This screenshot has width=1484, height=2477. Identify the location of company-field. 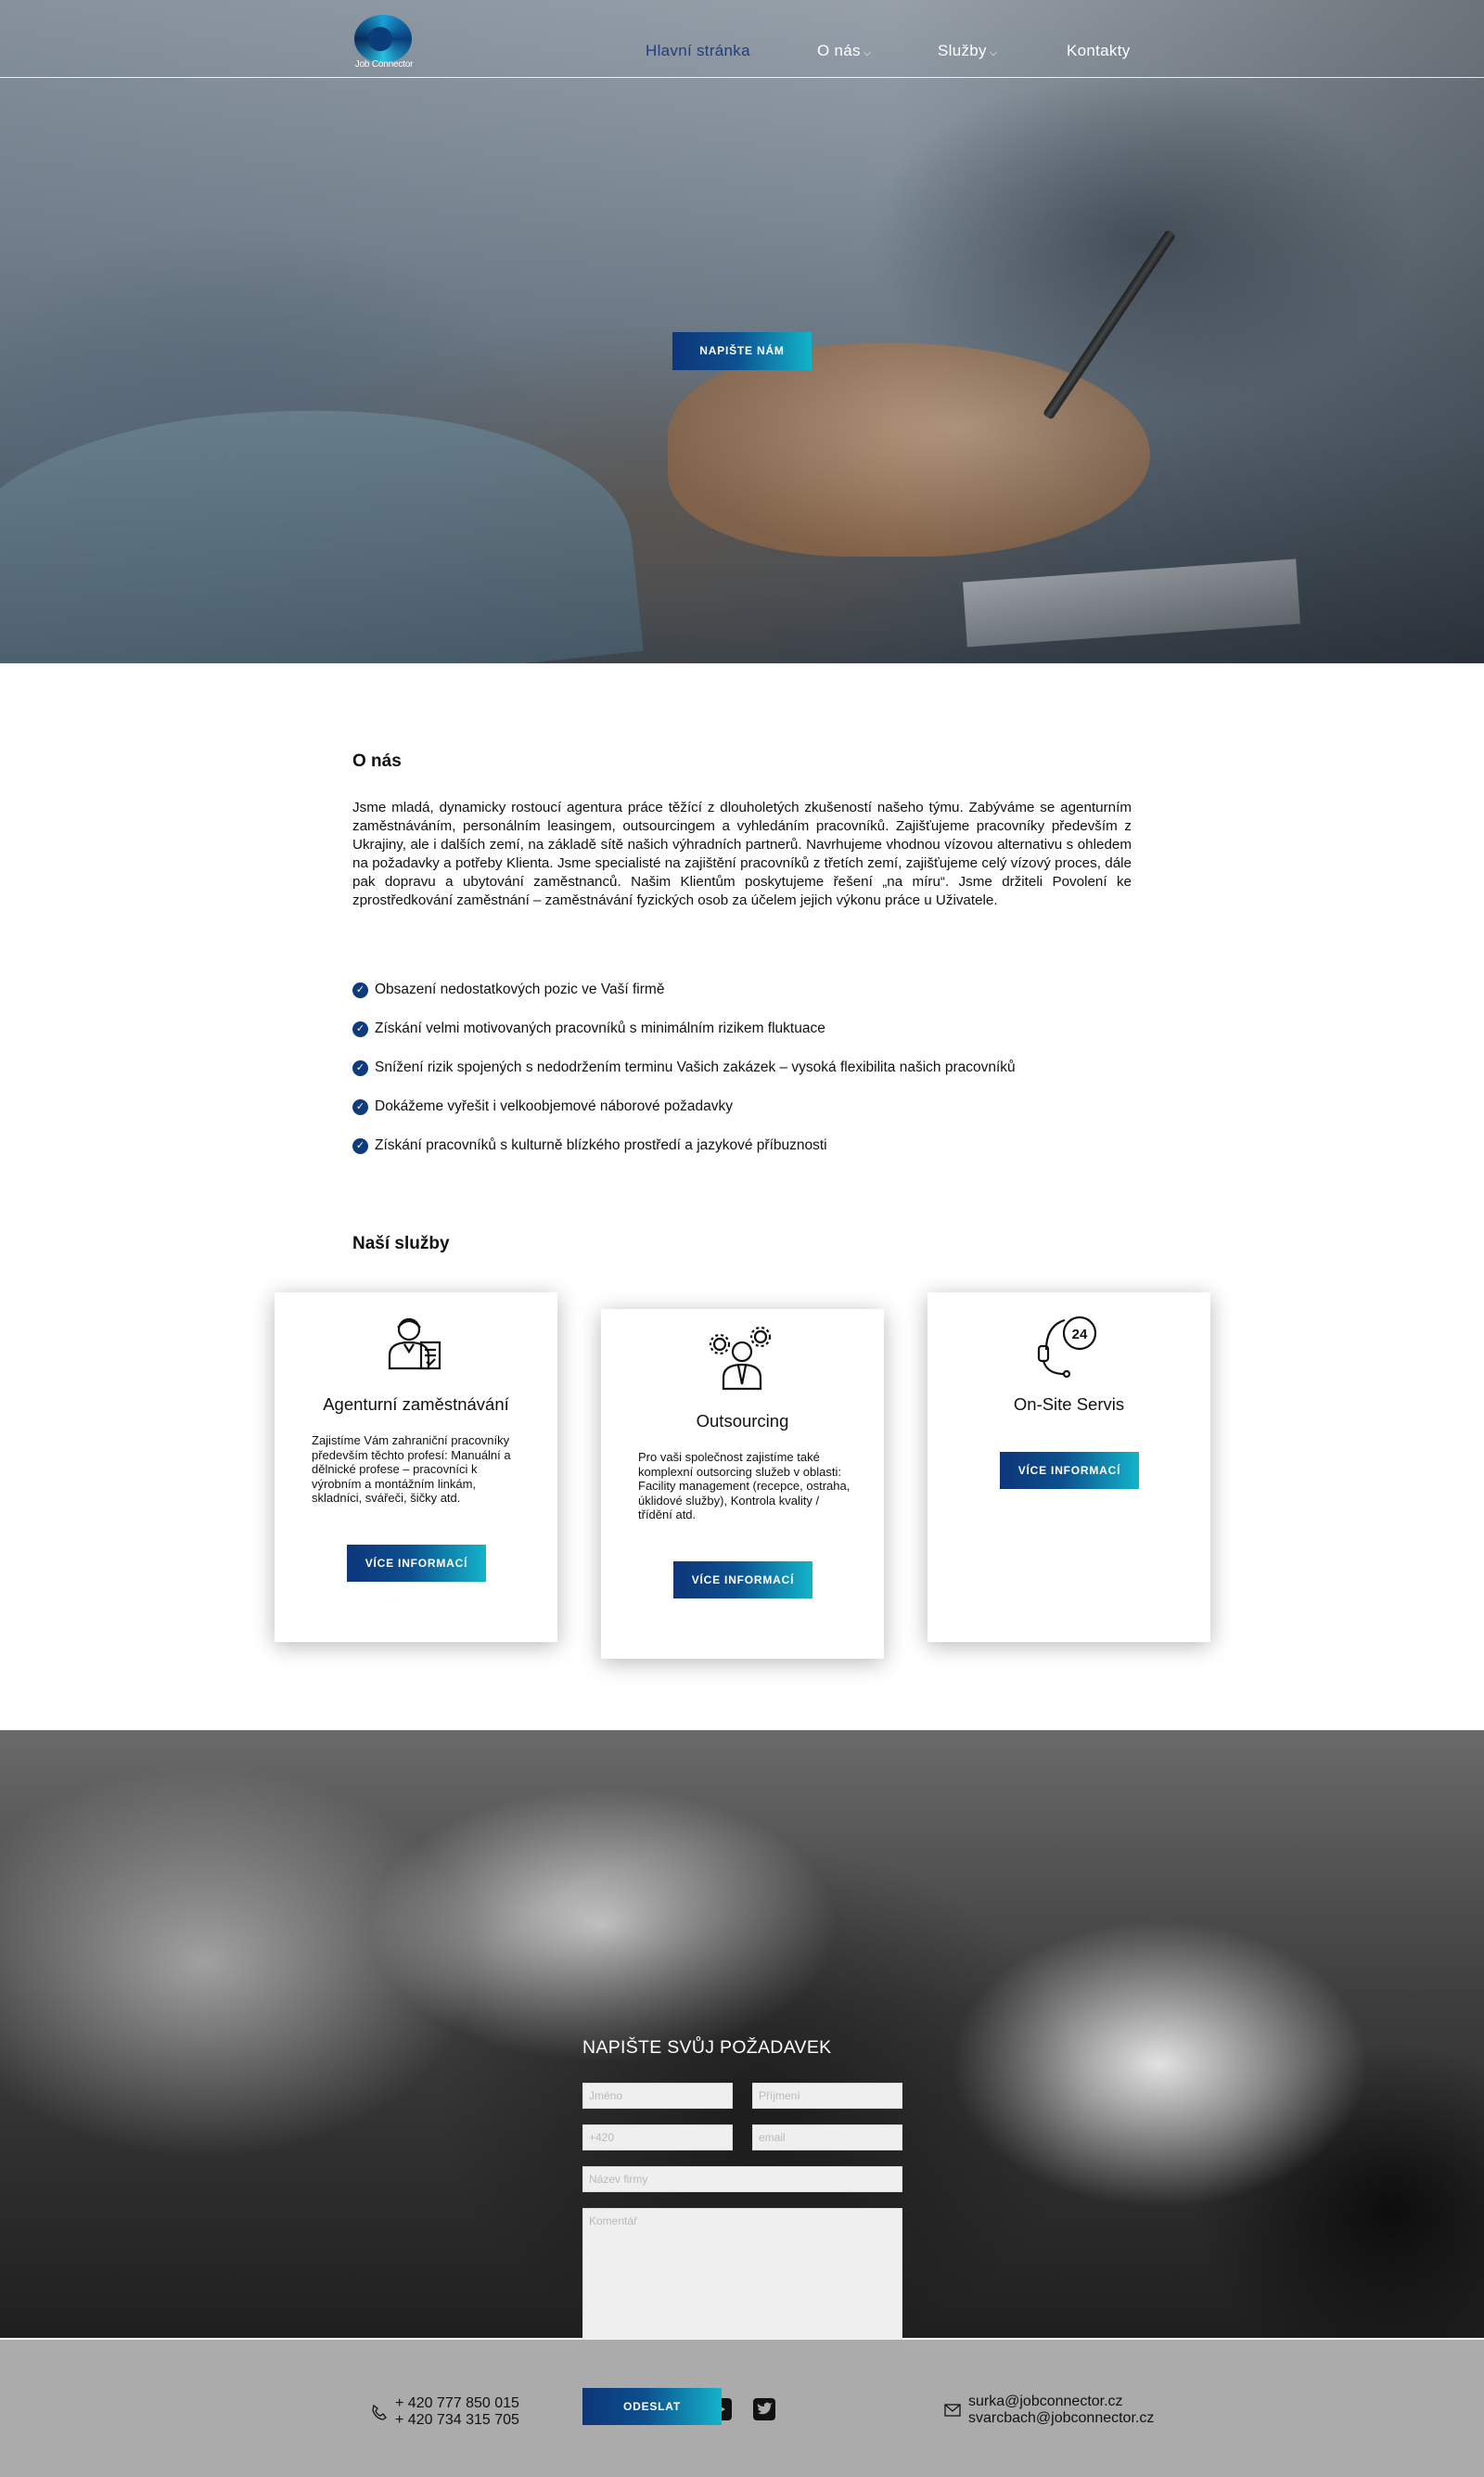
(742, 2179).